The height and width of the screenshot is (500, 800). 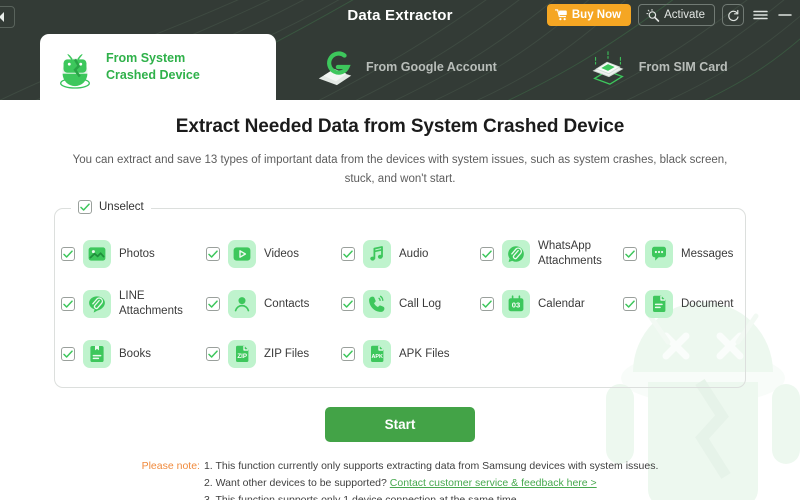 I want to click on please-note-label: Please note:, so click(x=170, y=466).